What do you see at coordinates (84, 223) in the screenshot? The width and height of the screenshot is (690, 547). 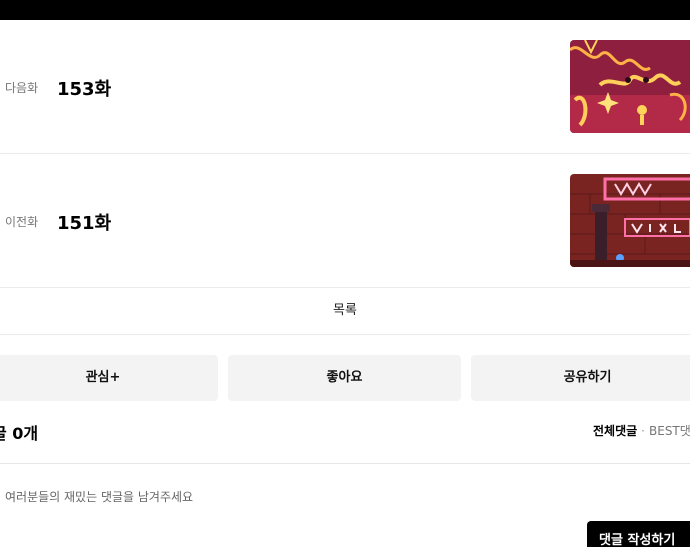 I see `prev-episode-title: 151화` at bounding box center [84, 223].